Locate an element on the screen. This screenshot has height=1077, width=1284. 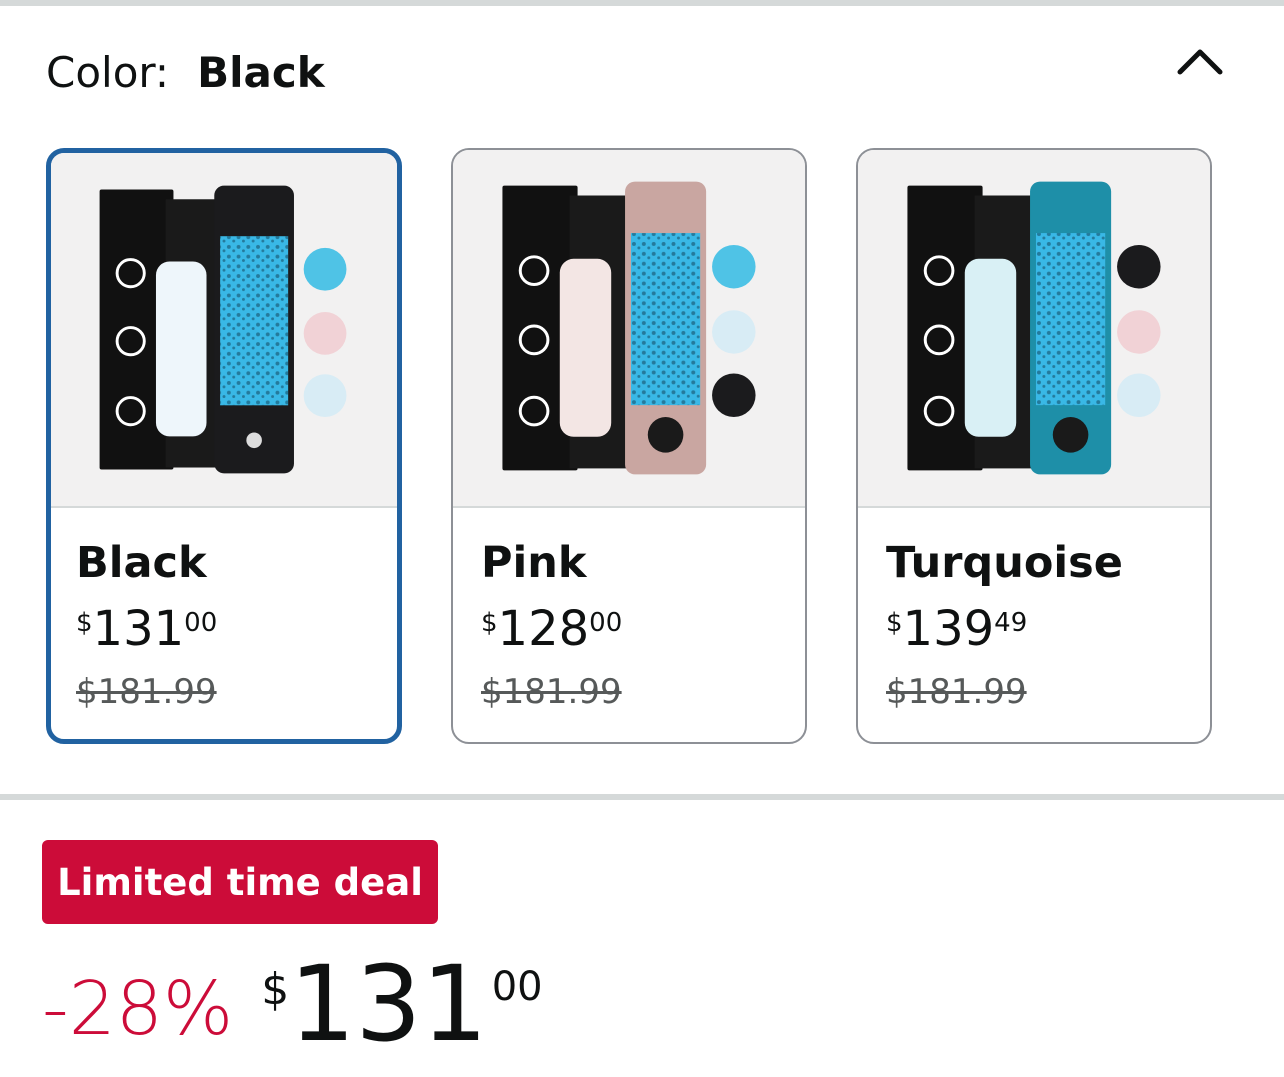
product-thumbnail-black is located at coordinates (223, 329).